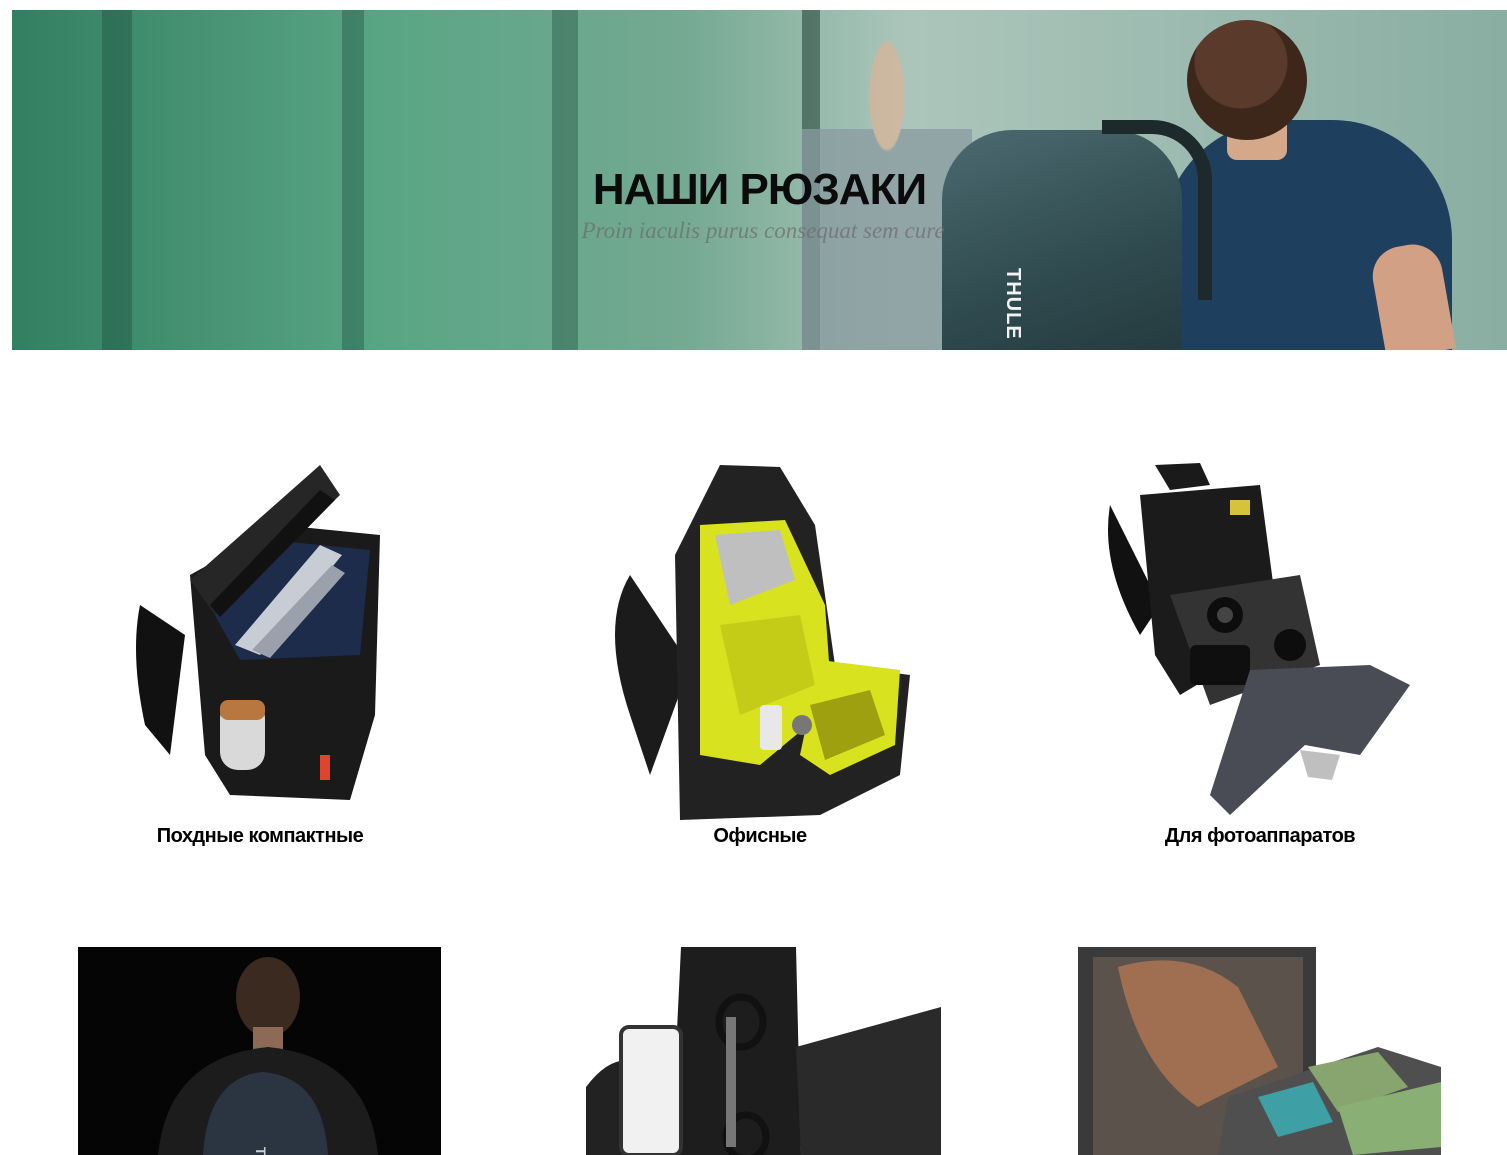  I want to click on camera-backpack-icon, so click(1259, 639).